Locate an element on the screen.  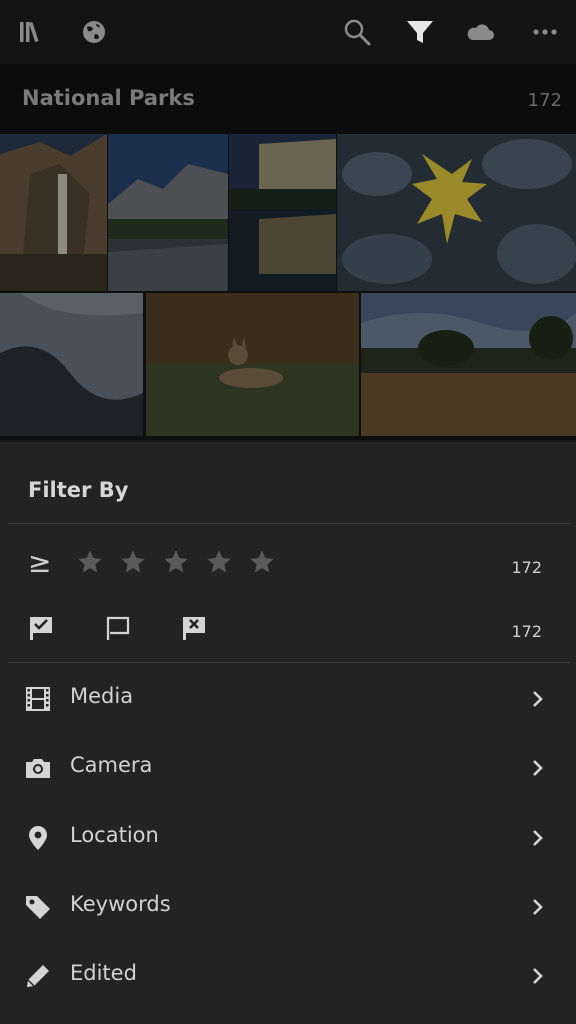
filter-item-label: Location is located at coordinates (114, 835).